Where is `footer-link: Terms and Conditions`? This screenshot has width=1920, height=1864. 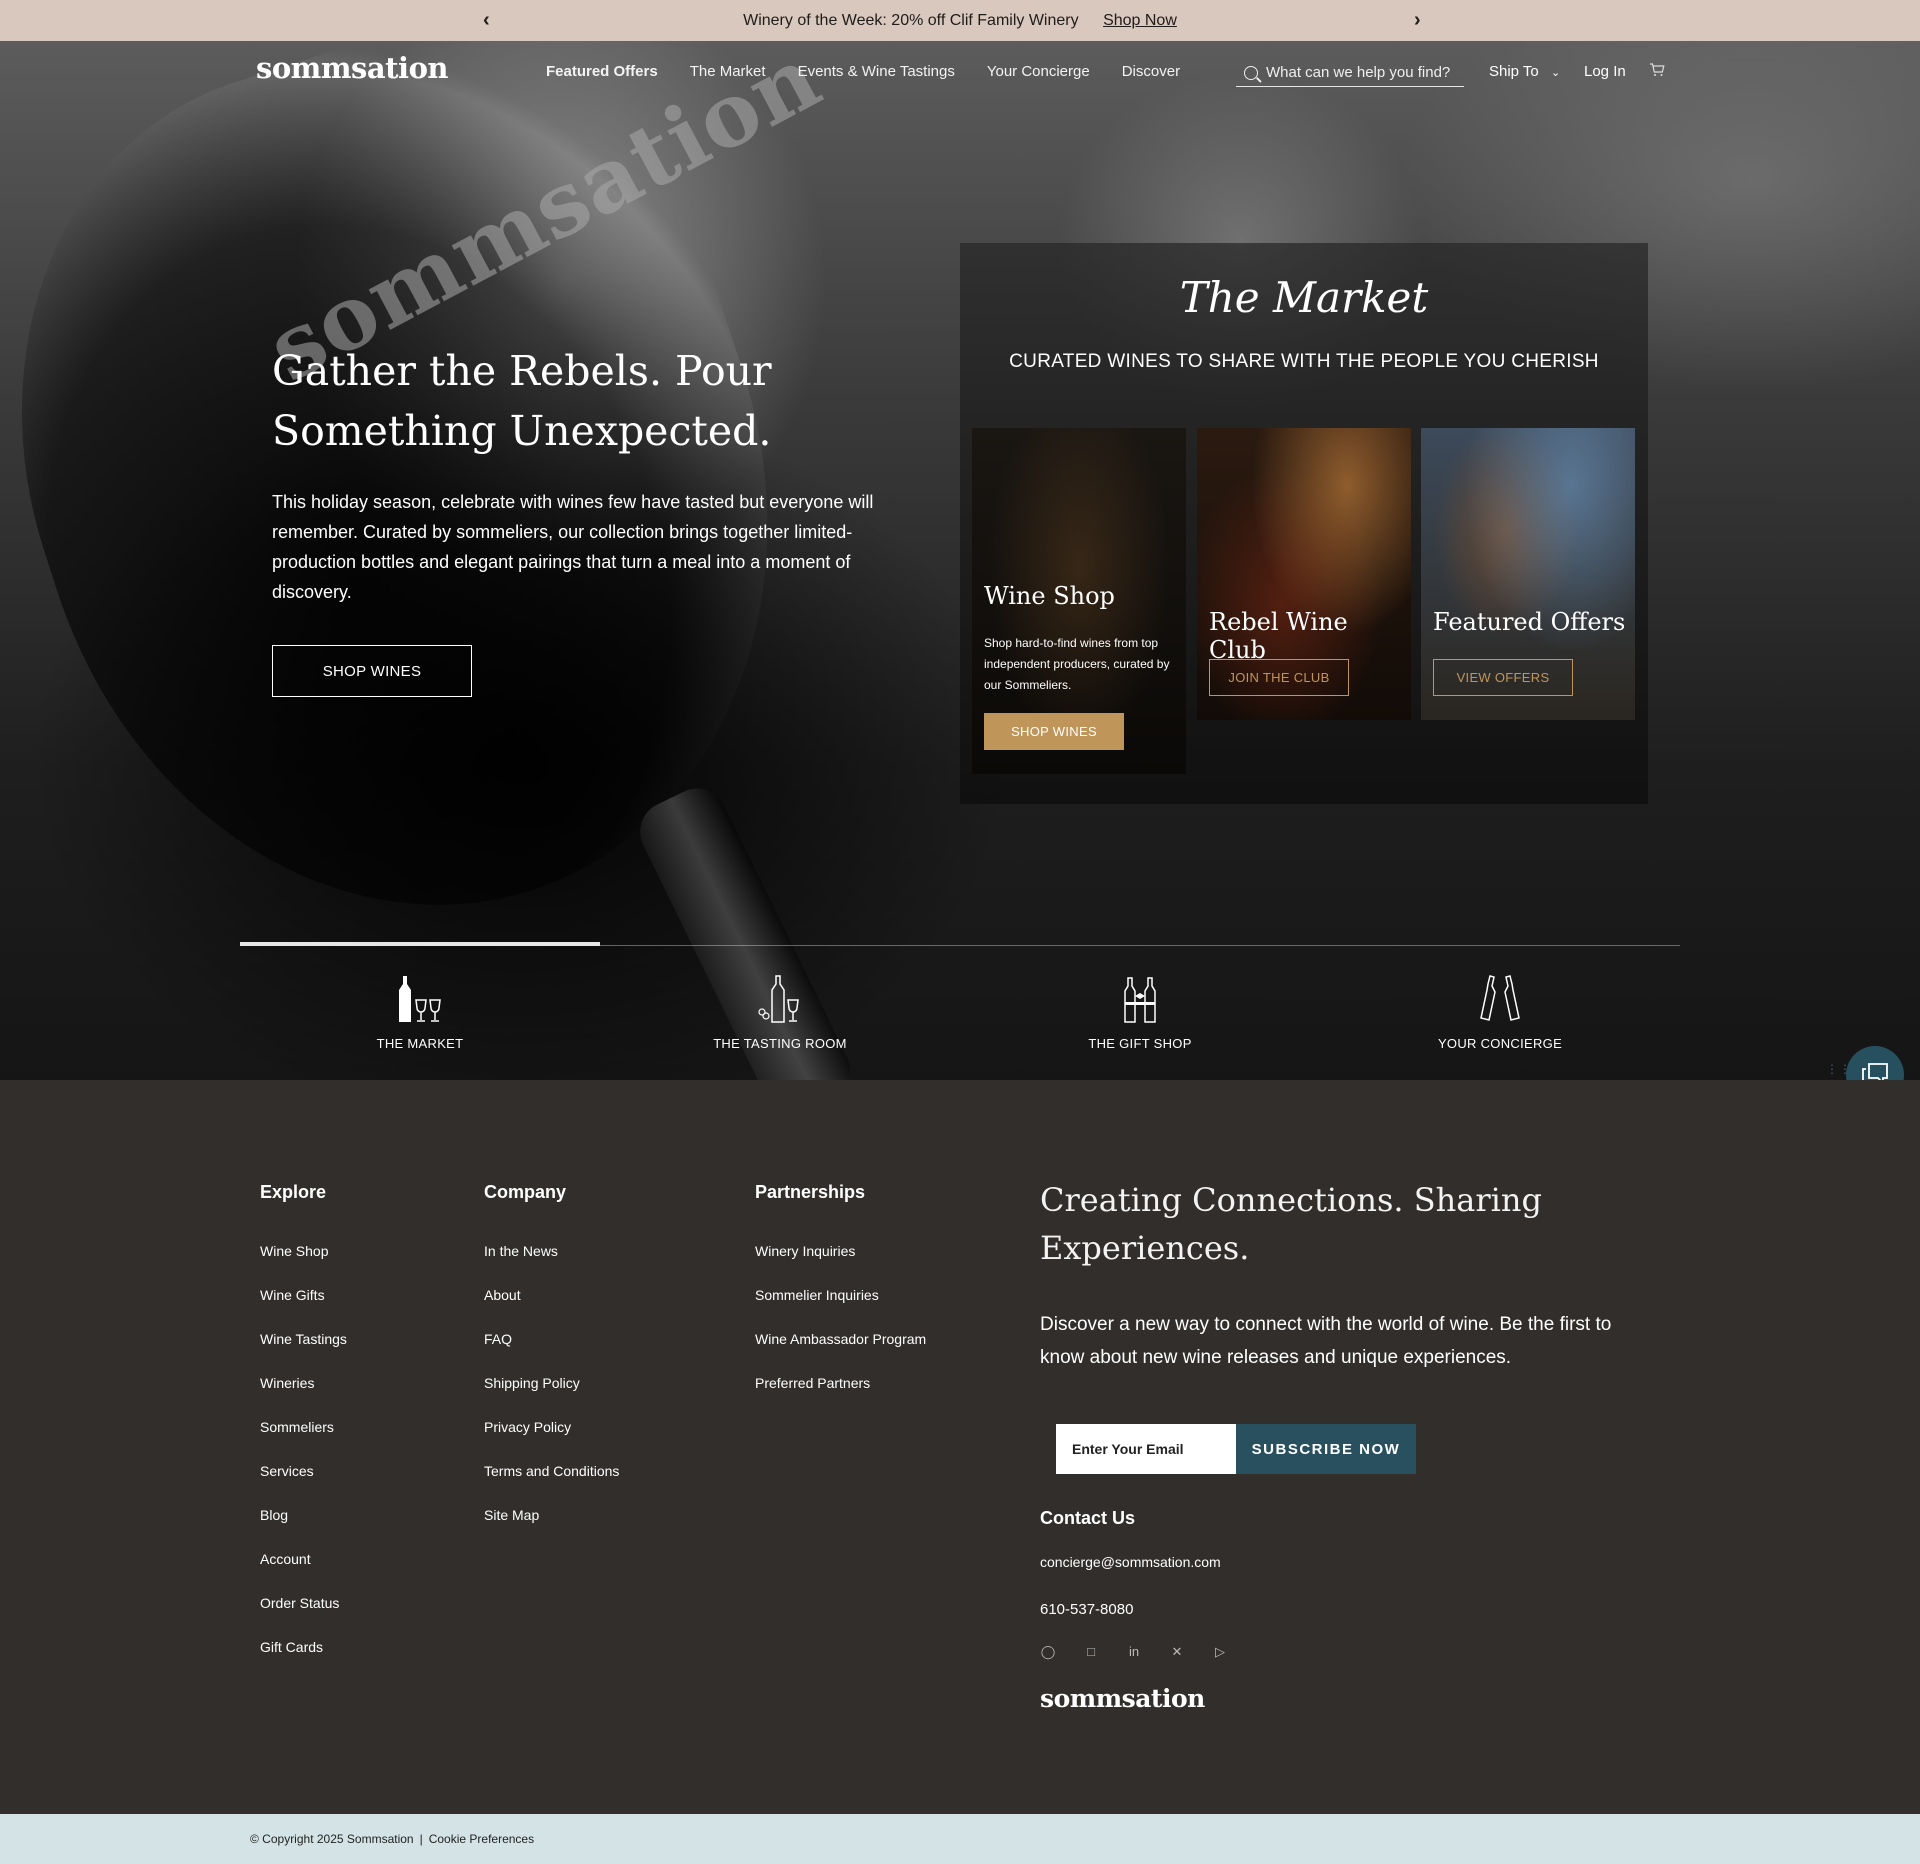
footer-link: Terms and Conditions is located at coordinates (551, 1485).